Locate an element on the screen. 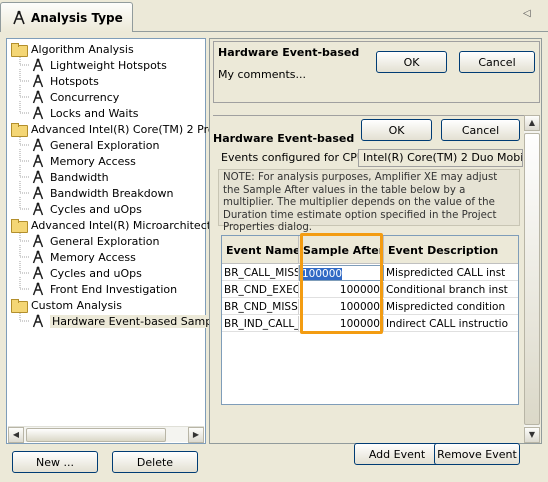 This screenshot has width=548, height=482. cell-event-name: BR_CND_MISSP is located at coordinates (260, 307).